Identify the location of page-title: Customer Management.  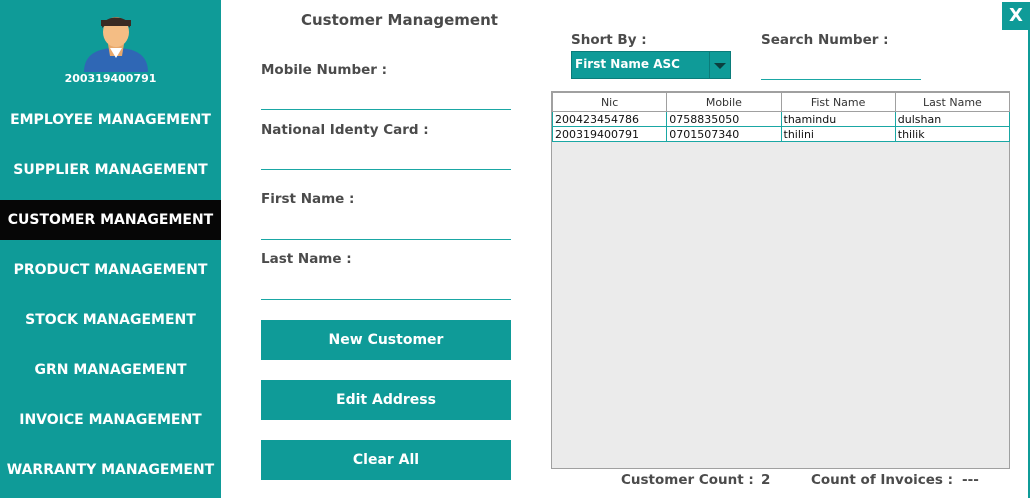
(399, 20).